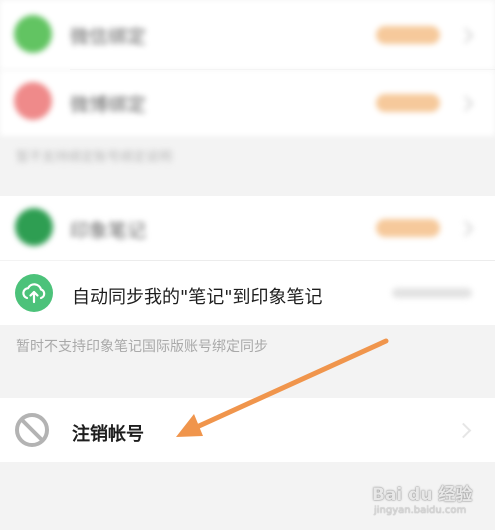  I want to click on baidu-watermark: Bai du 经验 jingyan.baidu.com, so click(429, 501).